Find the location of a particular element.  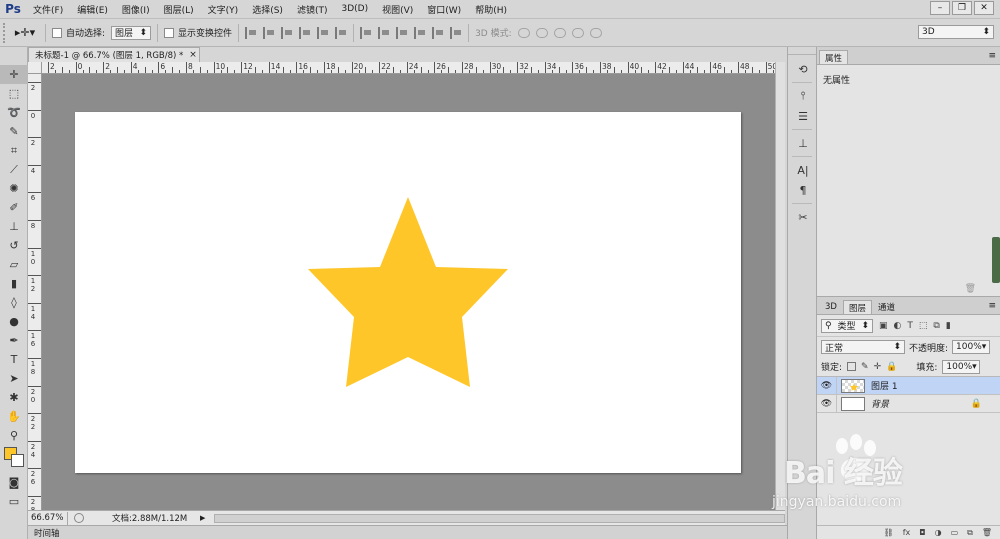

eraser-tool-icon: ▱ is located at coordinates (14, 264).